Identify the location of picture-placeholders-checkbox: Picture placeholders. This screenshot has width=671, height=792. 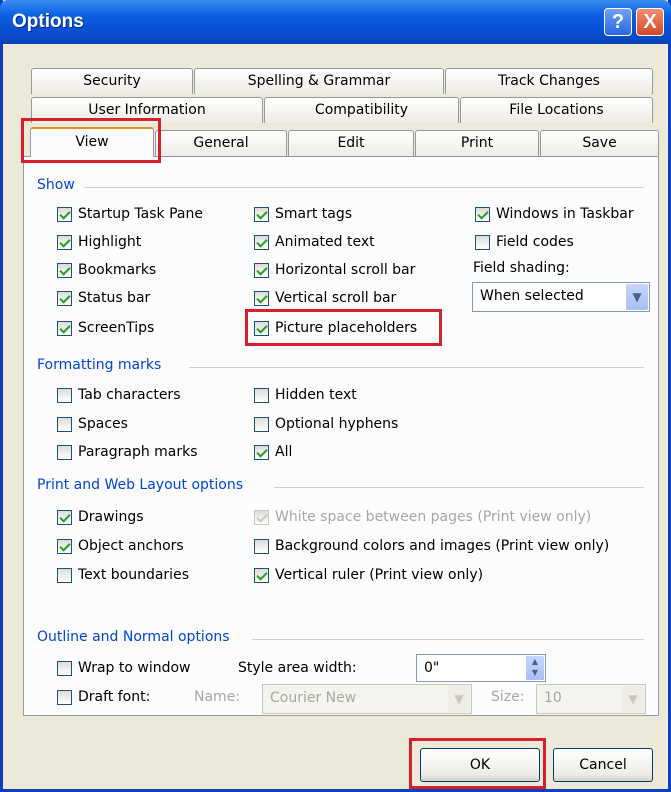
(335, 328).